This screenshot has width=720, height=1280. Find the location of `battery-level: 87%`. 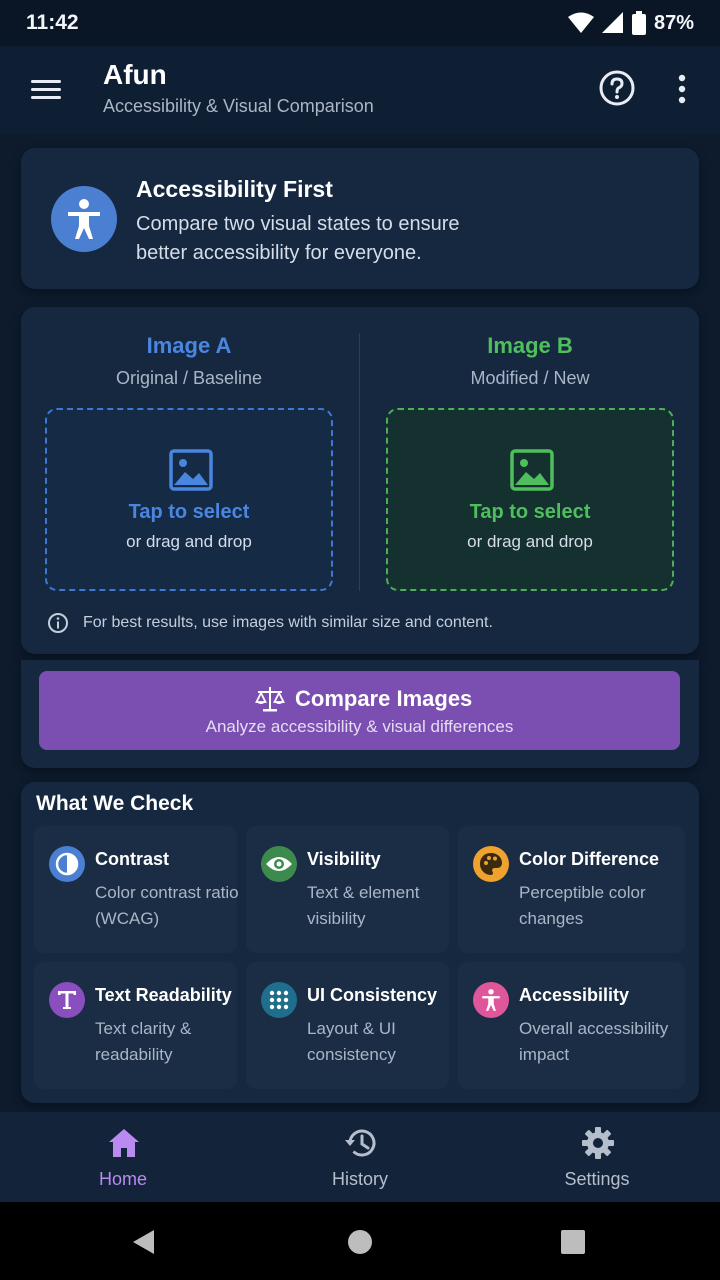

battery-level: 87% is located at coordinates (673, 22).